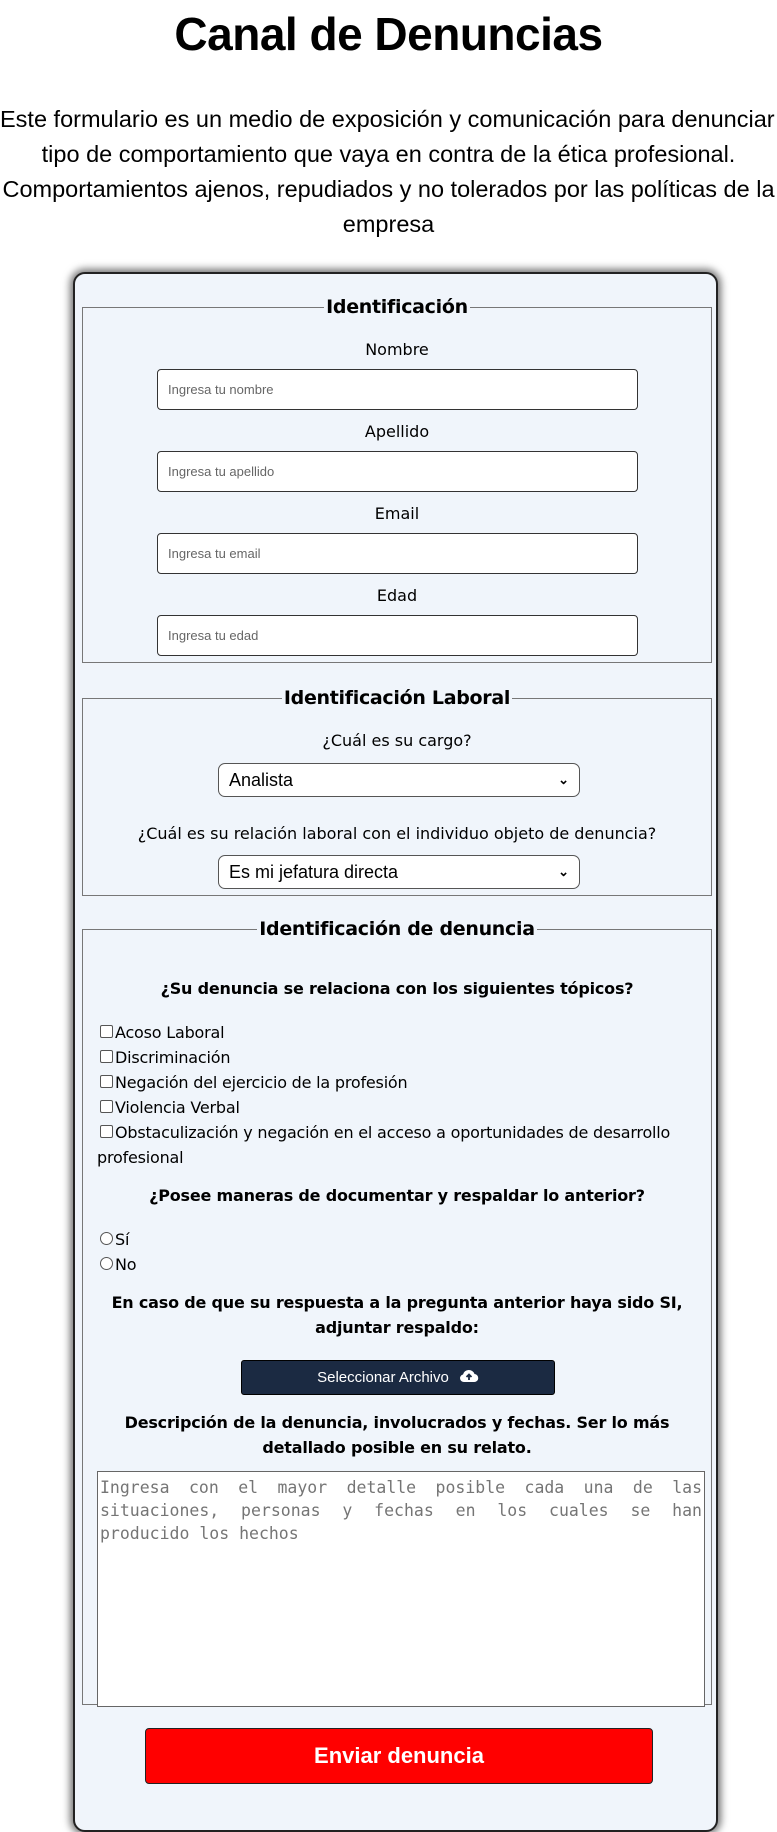 The height and width of the screenshot is (1832, 777). I want to click on relacion-selected-value: Es mi jefatura directa, so click(314, 871).